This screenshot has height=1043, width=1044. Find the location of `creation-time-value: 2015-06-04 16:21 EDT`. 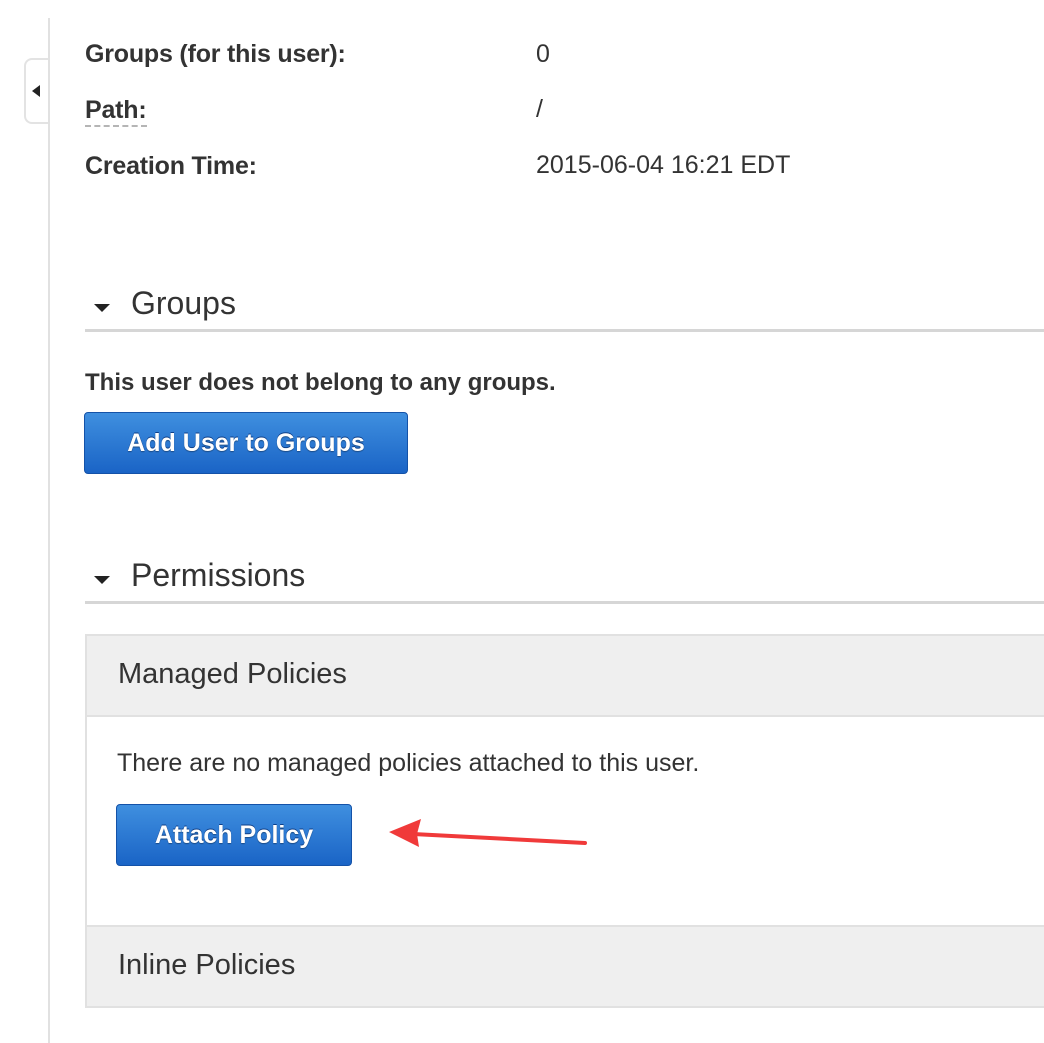

creation-time-value: 2015-06-04 16:21 EDT is located at coordinates (663, 165).